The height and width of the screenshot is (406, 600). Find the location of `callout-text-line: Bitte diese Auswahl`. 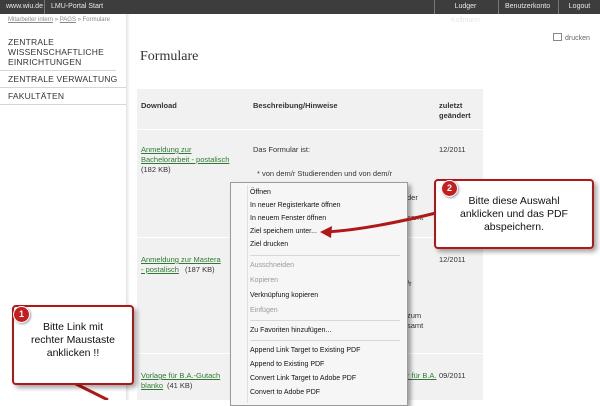

callout-text-line: Bitte diese Auswahl is located at coordinates (514, 201).